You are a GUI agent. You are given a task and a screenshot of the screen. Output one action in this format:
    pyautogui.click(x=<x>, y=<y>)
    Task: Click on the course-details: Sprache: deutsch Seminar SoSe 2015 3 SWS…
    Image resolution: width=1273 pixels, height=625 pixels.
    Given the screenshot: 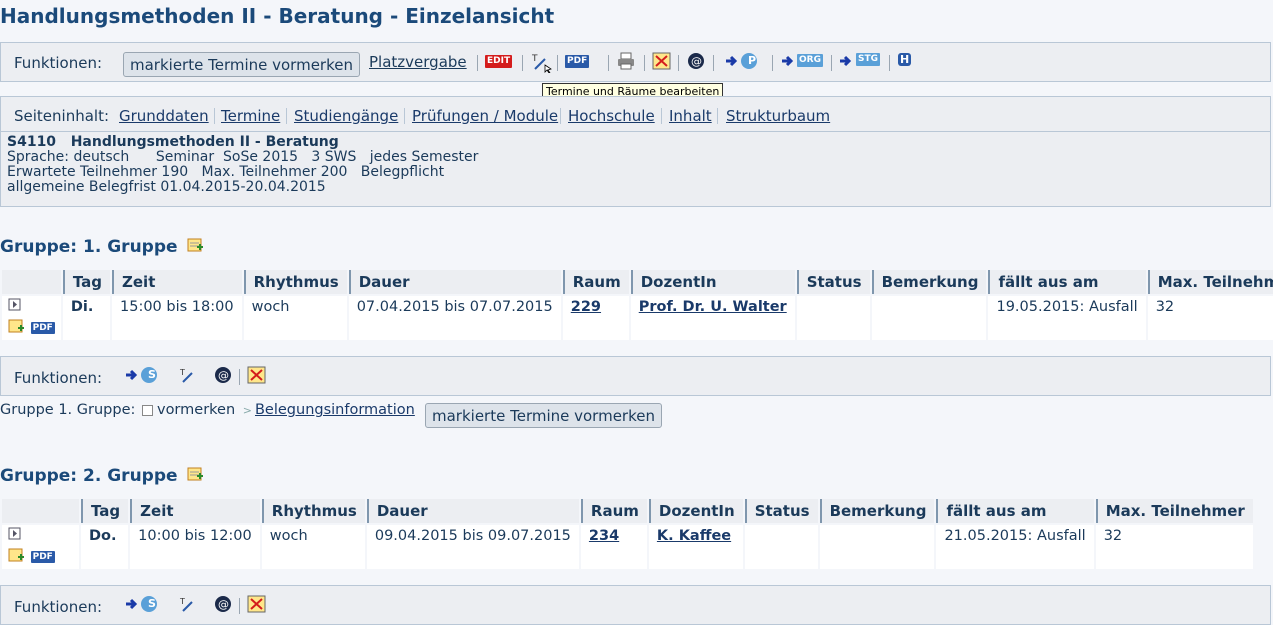 What is the action you would take?
    pyautogui.click(x=243, y=157)
    